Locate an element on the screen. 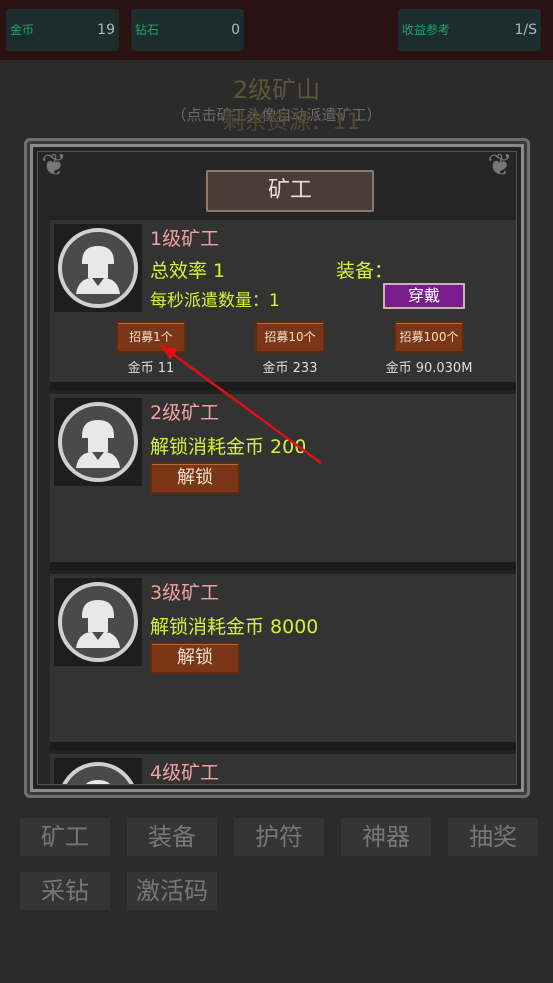 The width and height of the screenshot is (553, 983). gold-value: 19 is located at coordinates (106, 30).